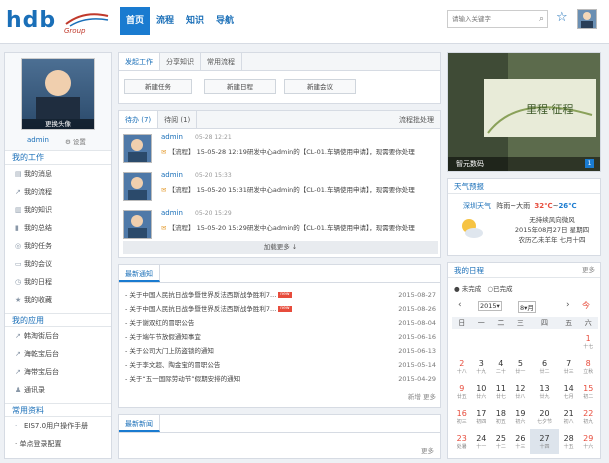 The image size is (609, 463). I want to click on message-icon: ▤, so click(18, 174).